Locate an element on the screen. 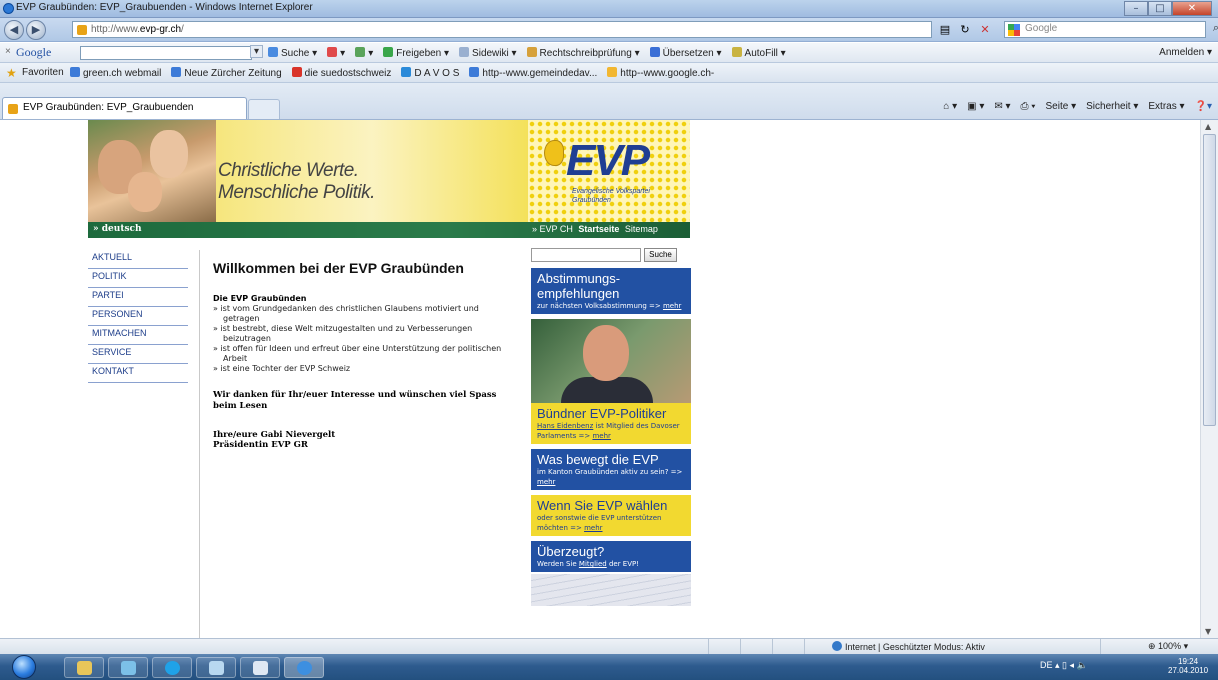  site-favicon is located at coordinates (82, 30).